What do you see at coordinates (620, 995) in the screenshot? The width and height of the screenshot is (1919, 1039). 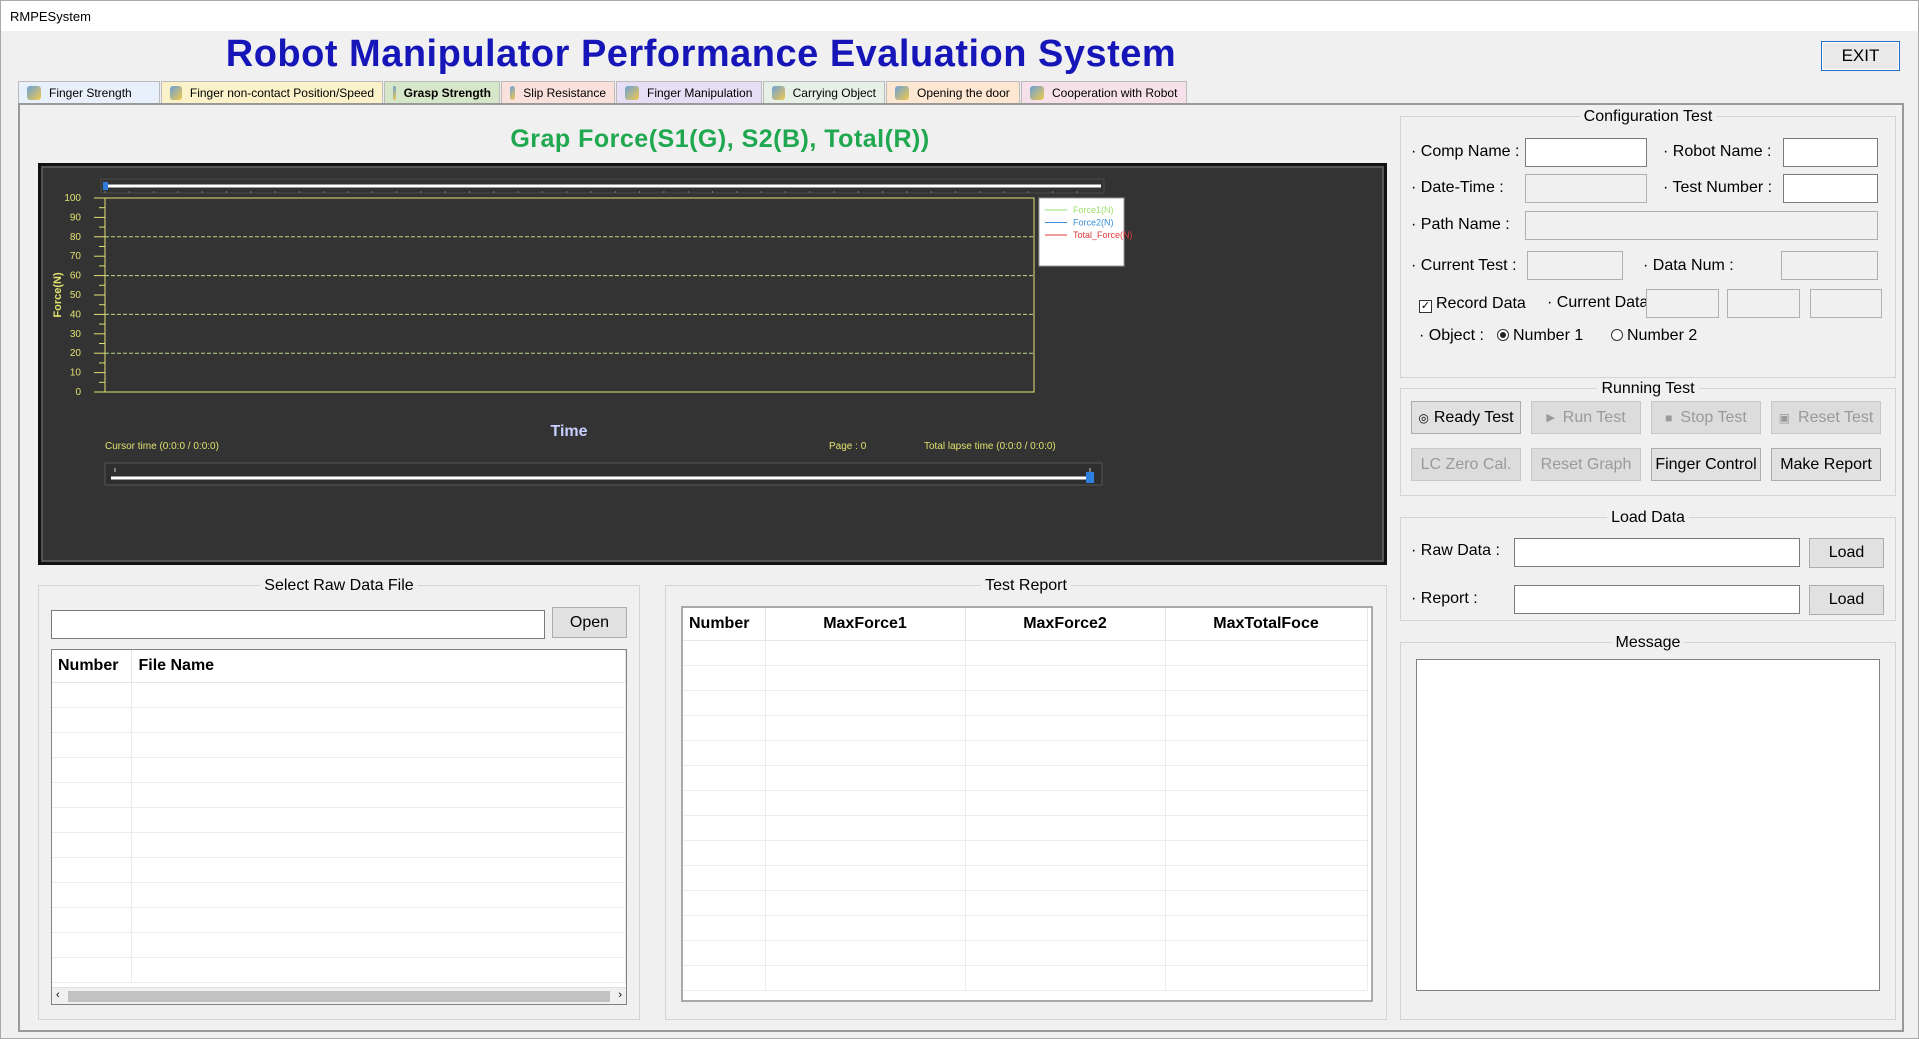 I see `scroll-right-arrow-icon: ›` at bounding box center [620, 995].